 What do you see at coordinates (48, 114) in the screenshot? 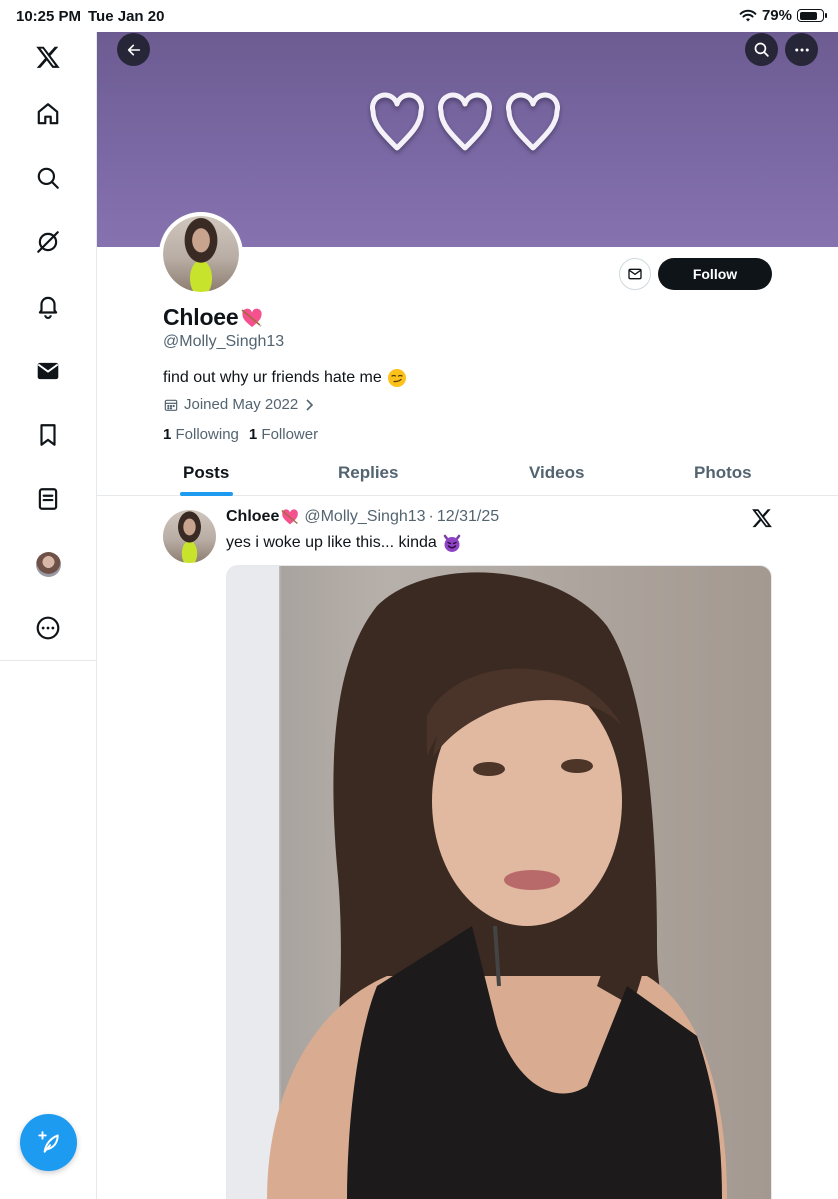
I see `home-icon` at bounding box center [48, 114].